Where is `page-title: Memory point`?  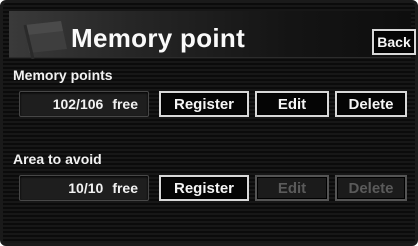
page-title: Memory point is located at coordinates (158, 38).